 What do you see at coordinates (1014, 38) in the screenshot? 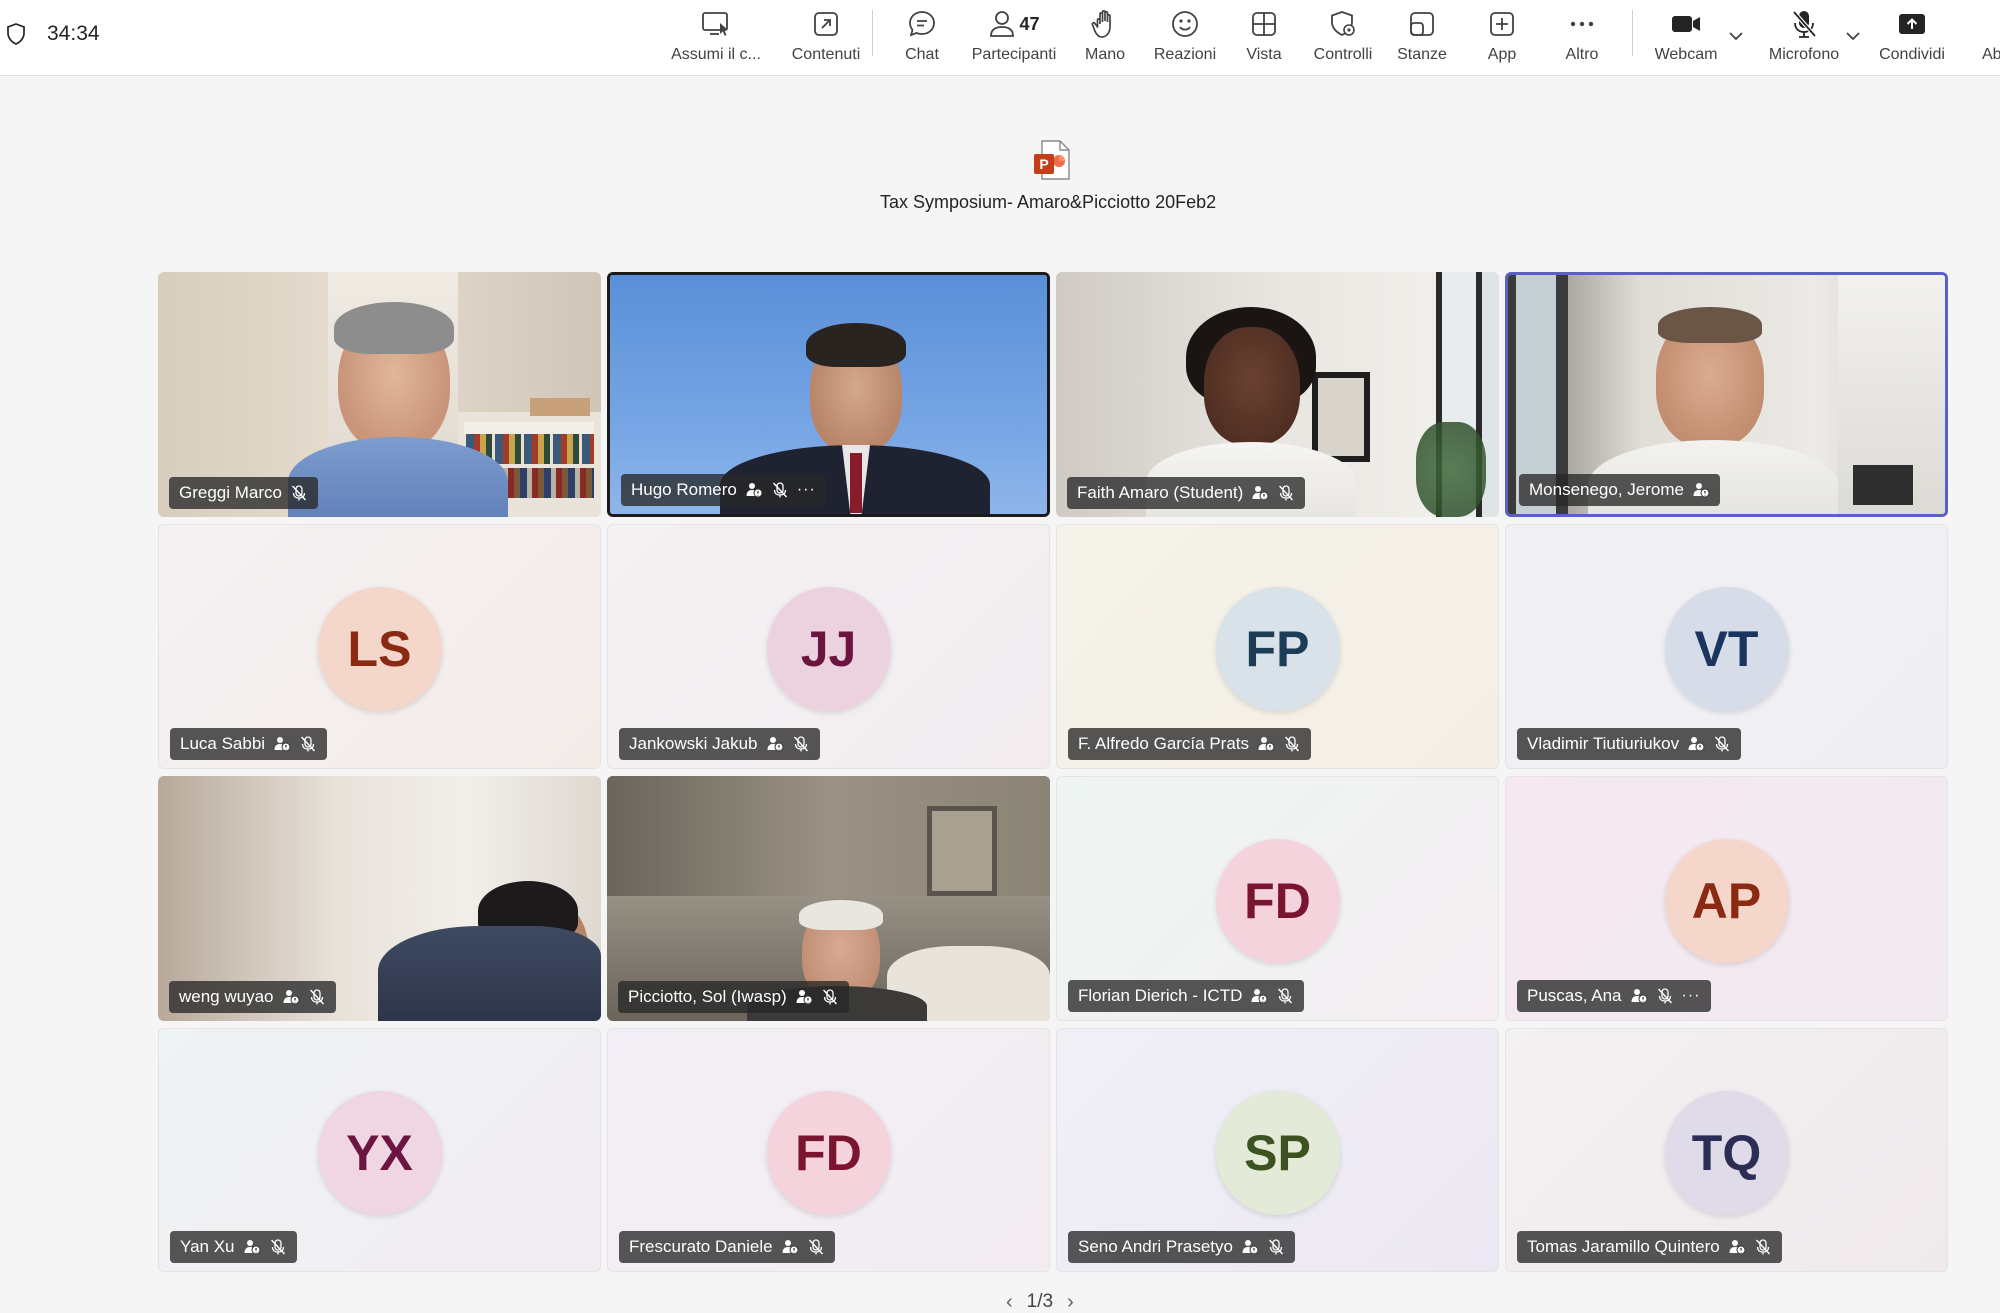
I see `participants-button: 47 Partecipanti` at bounding box center [1014, 38].